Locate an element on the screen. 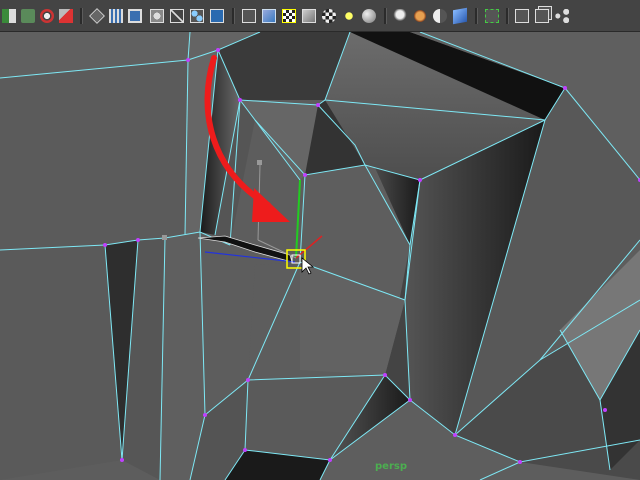 This screenshot has width=640, height=480. grid-icon is located at coordinates (116, 16).